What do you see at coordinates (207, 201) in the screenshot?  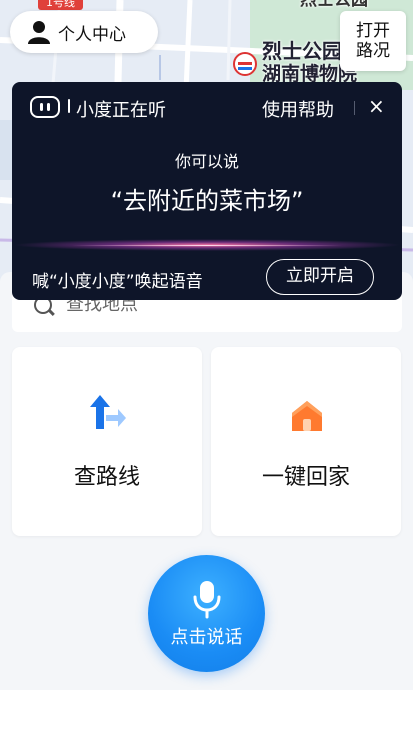 I see `voice-example-phrase: “去附近的菜市场”` at bounding box center [207, 201].